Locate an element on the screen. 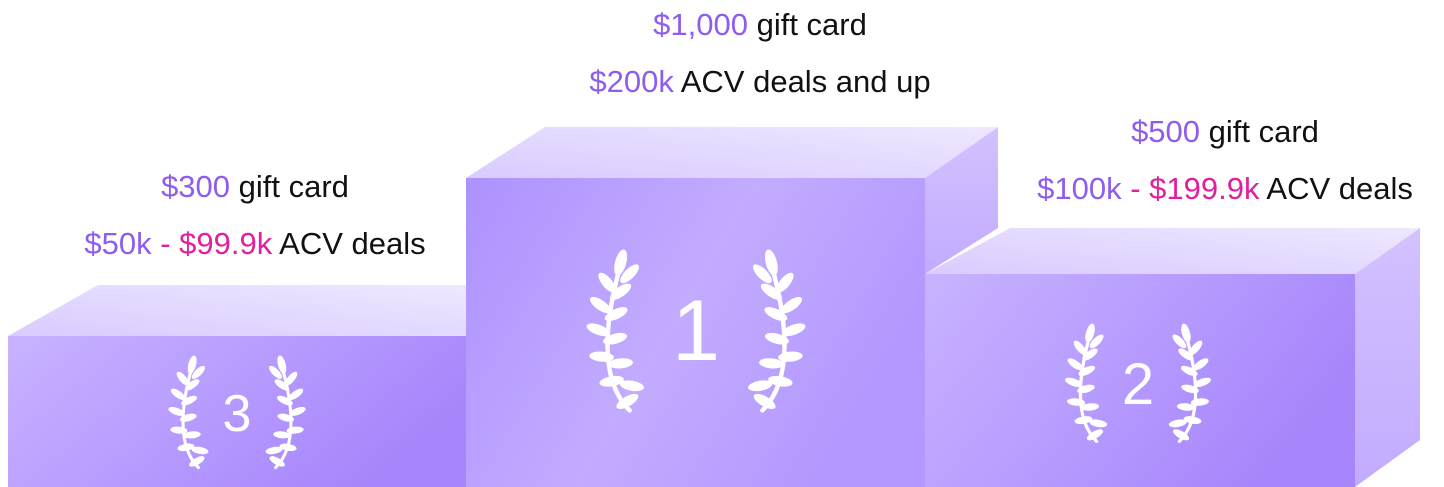 The height and width of the screenshot is (487, 1444). tier-3-prize-amount: $300 is located at coordinates (196, 186).